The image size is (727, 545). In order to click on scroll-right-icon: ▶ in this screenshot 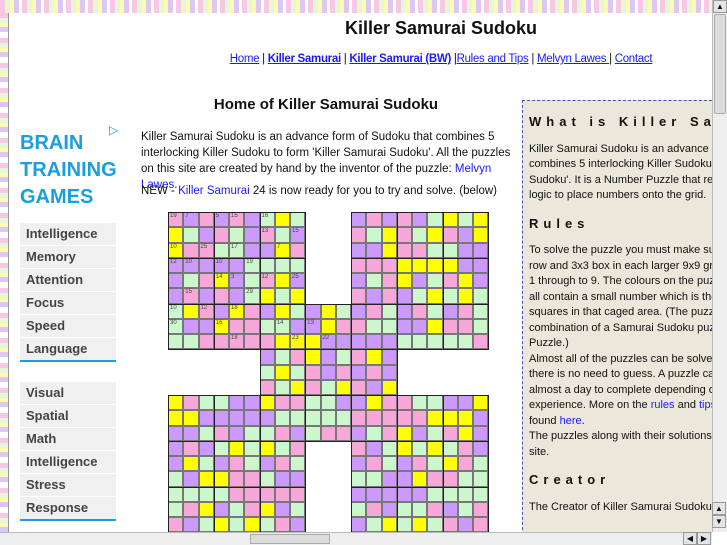, I will do `click(704, 538)`.